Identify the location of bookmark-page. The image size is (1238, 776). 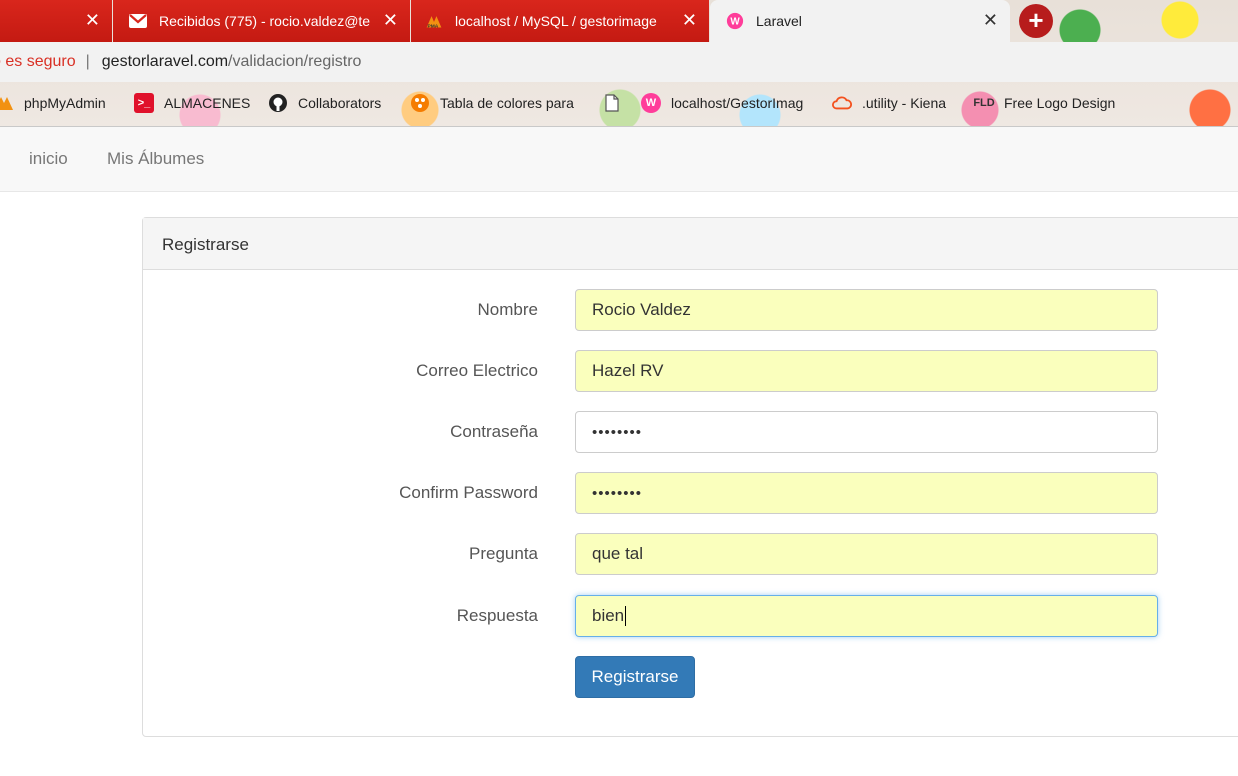
(617, 103).